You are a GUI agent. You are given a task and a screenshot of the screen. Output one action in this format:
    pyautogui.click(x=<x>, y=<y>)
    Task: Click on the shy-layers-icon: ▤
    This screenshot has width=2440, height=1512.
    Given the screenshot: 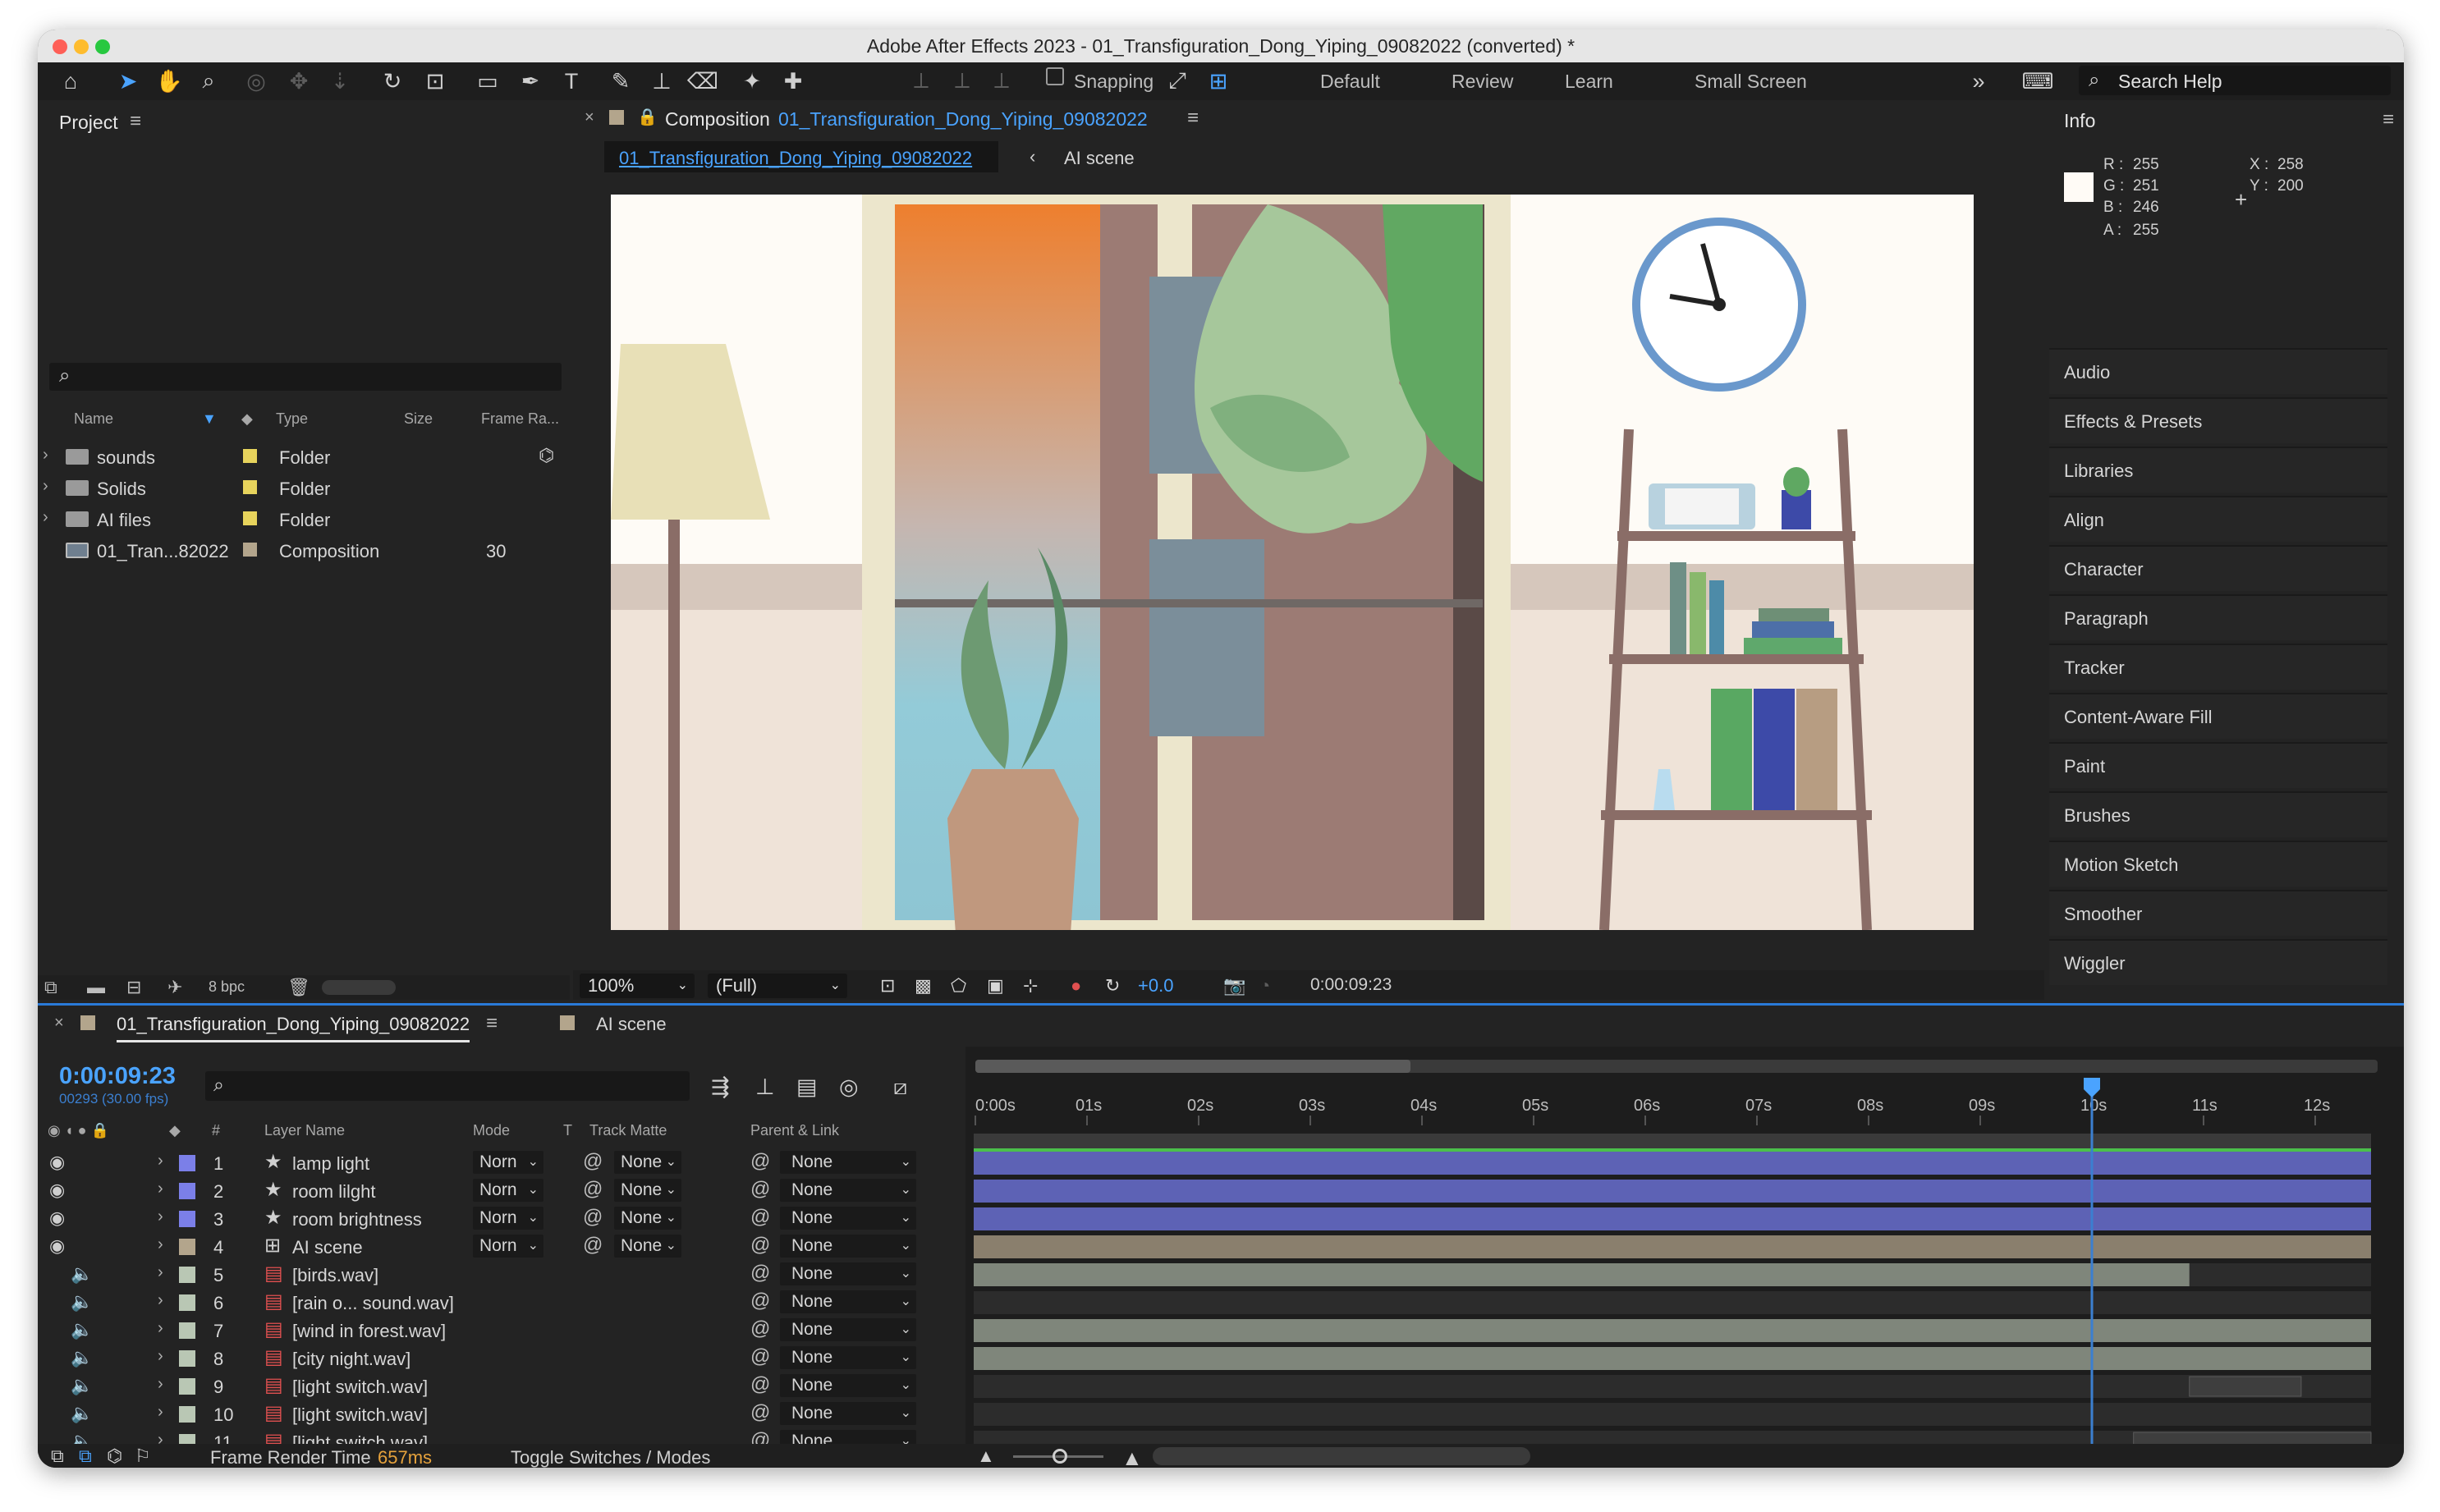 What is the action you would take?
    pyautogui.click(x=807, y=1087)
    